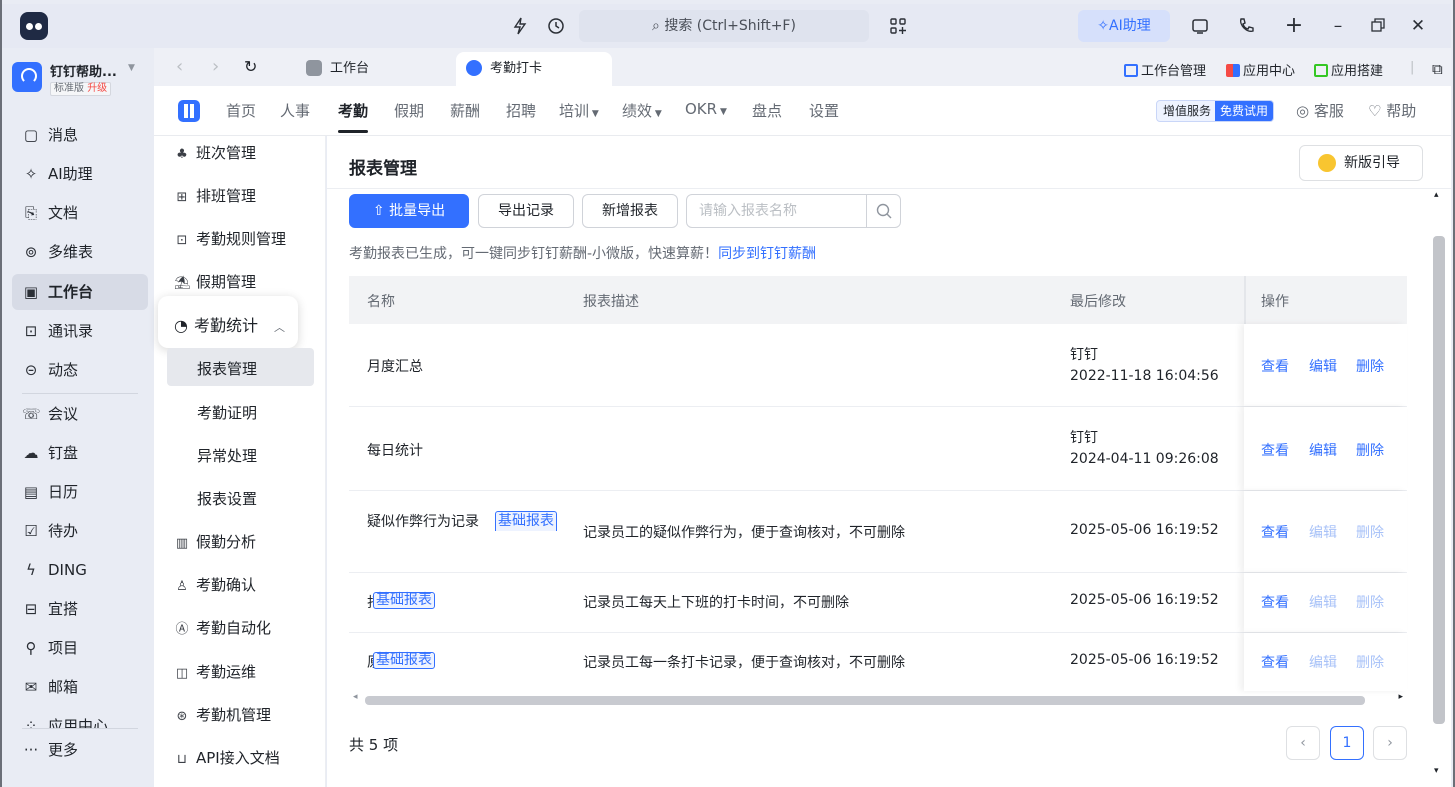  Describe the element at coordinates (80, 252) in the screenshot. I see `nav-item-multitable: ⊚ 多维表` at that location.